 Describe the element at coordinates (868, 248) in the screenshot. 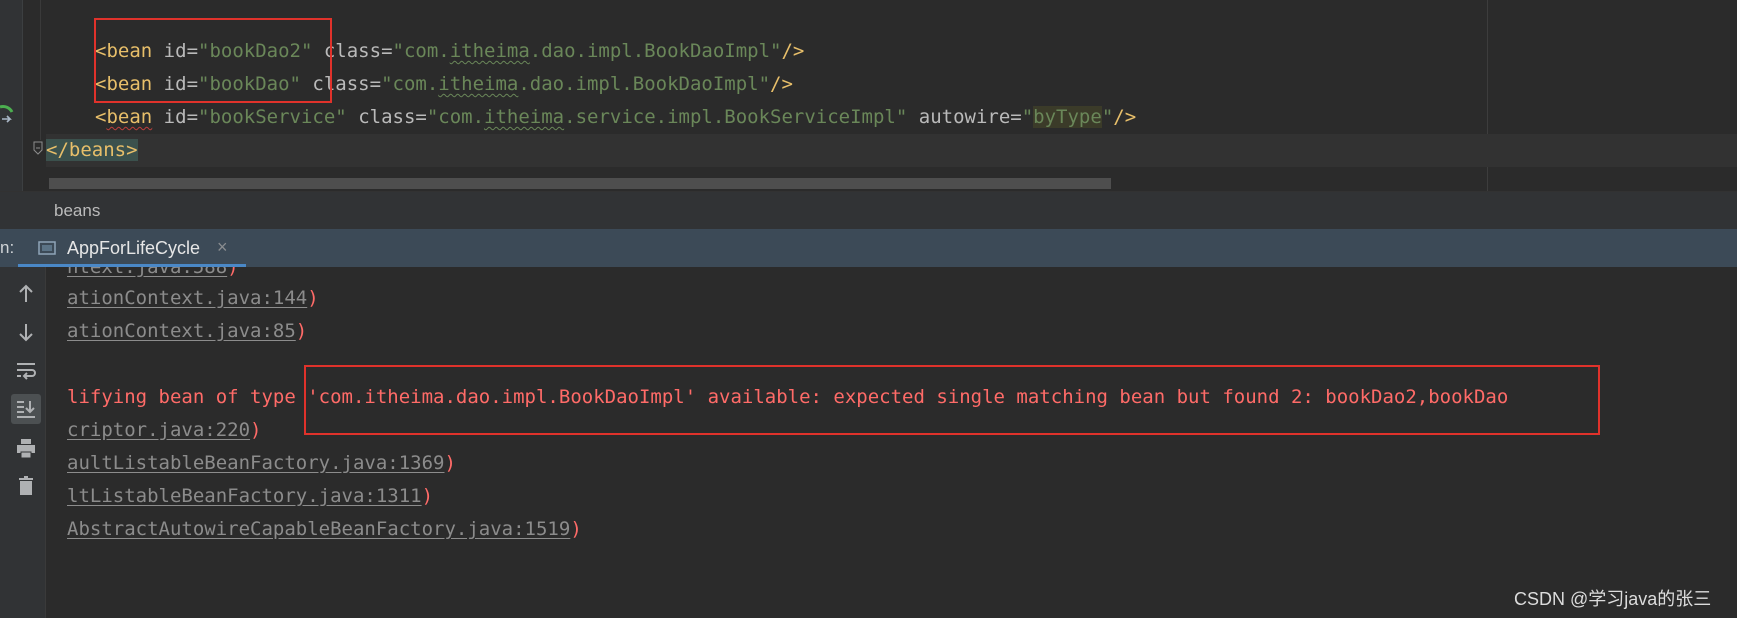

I see `run-tool-window-header: n: AppForLifeCycle ×` at that location.